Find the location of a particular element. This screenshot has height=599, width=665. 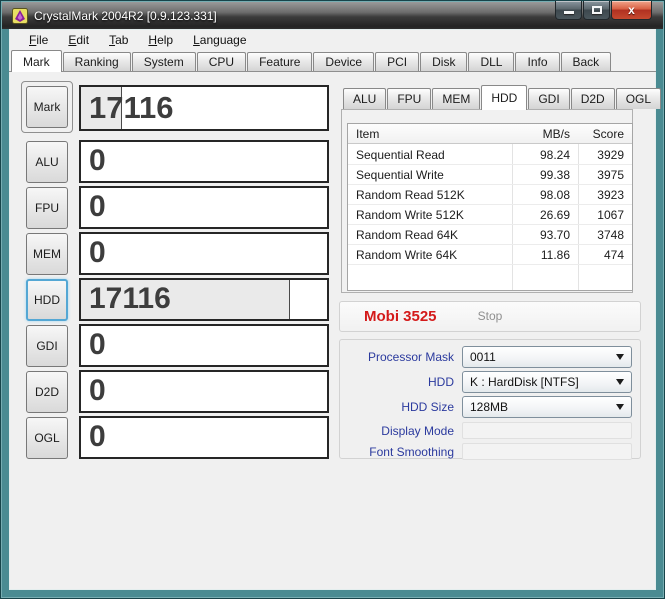

minimize-button is located at coordinates (568, 10).